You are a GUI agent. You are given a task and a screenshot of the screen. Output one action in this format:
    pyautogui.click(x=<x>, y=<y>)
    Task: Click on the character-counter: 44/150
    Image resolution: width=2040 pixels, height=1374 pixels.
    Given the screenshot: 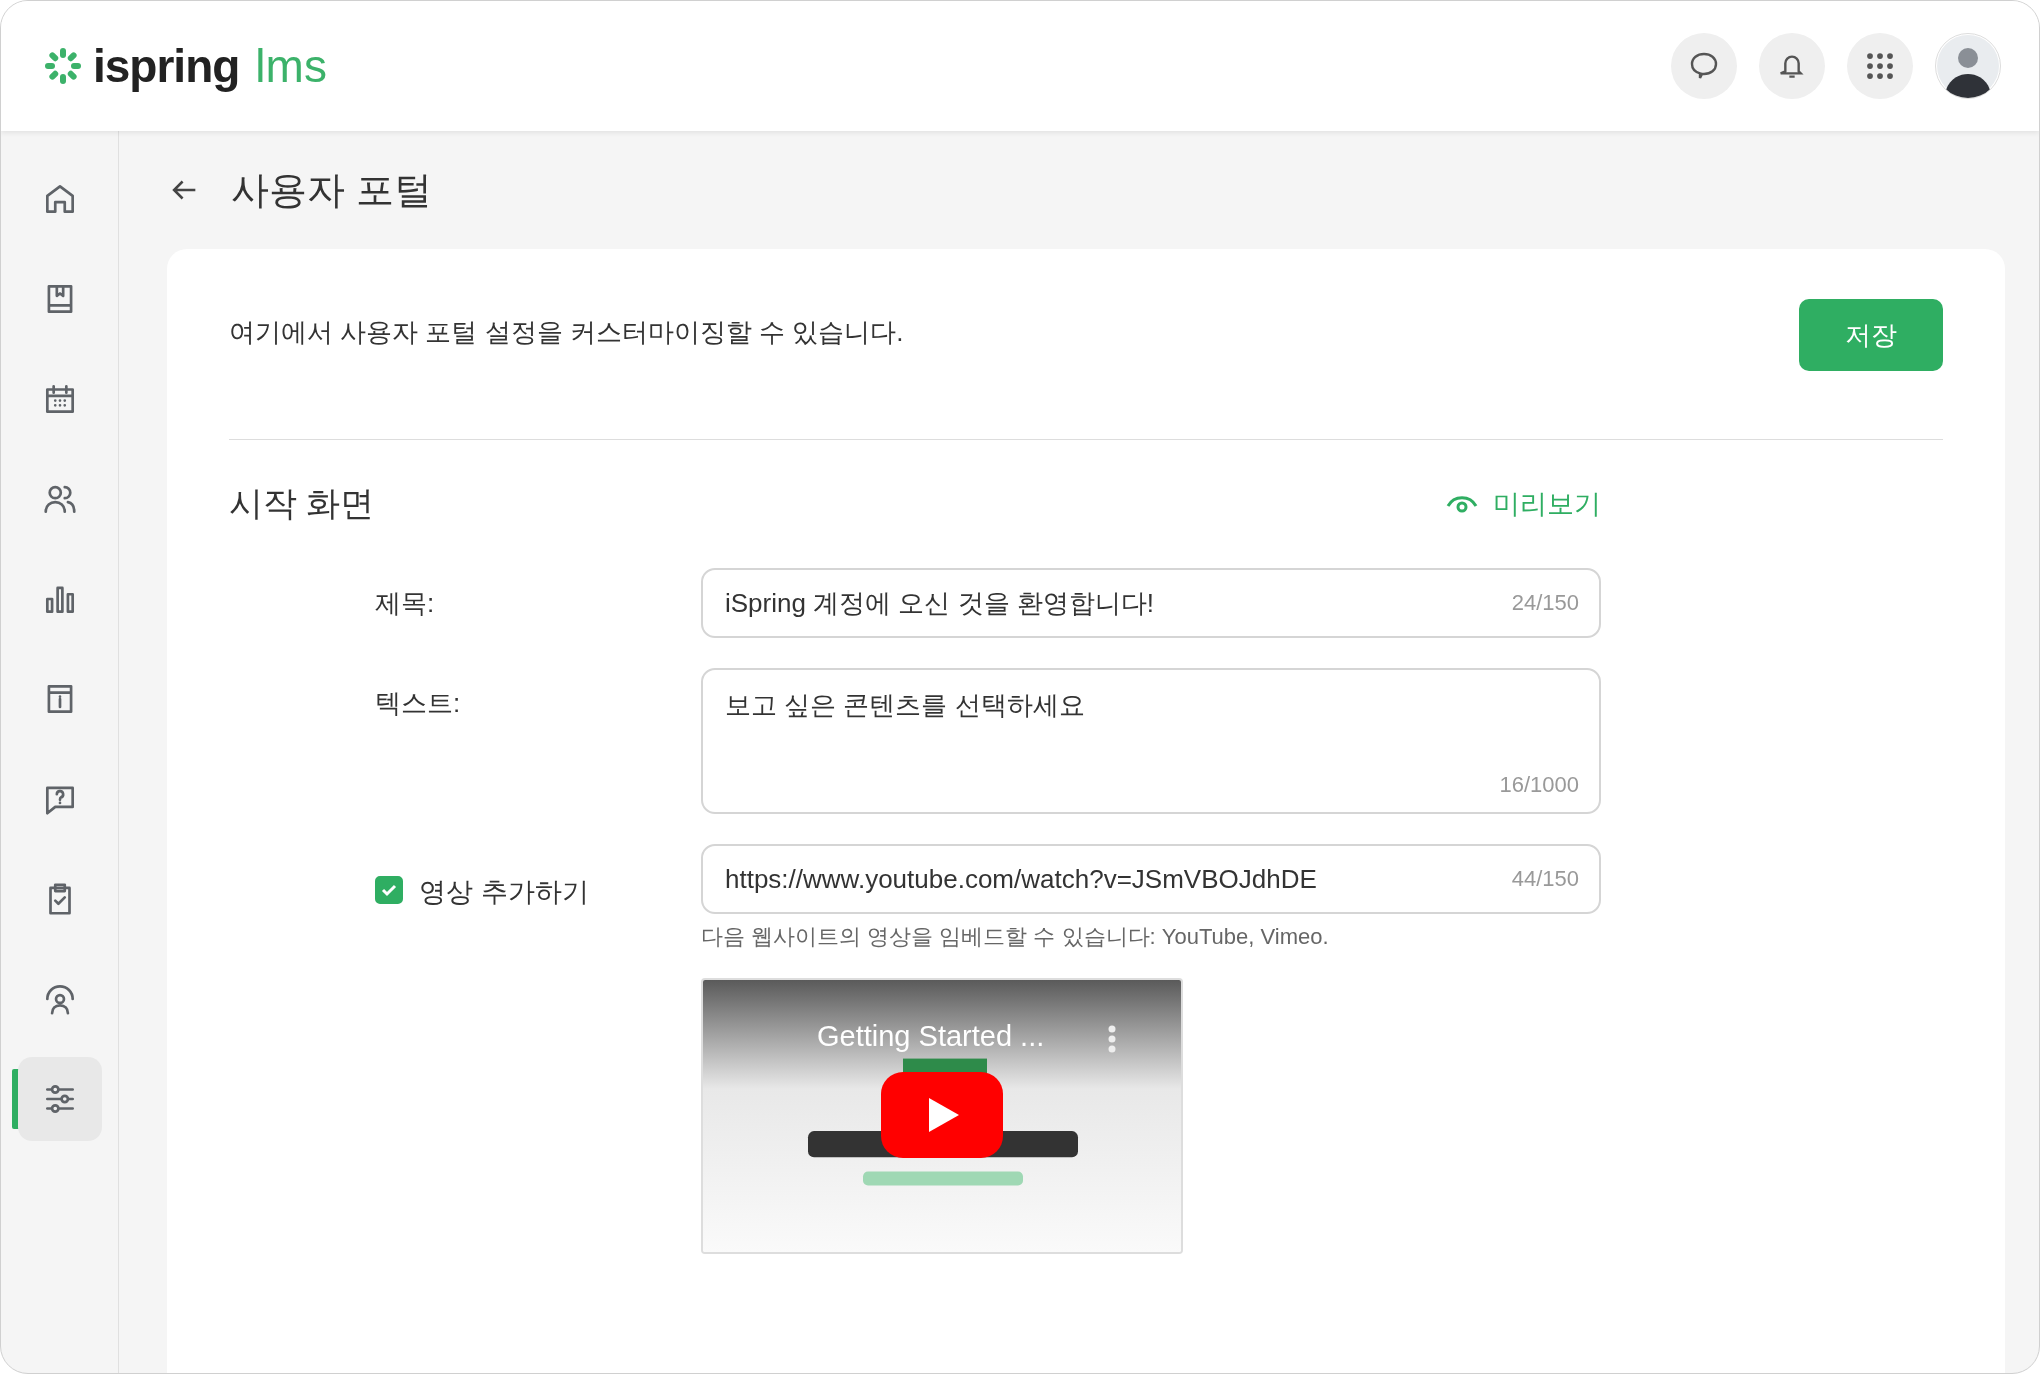 What is the action you would take?
    pyautogui.click(x=1545, y=879)
    